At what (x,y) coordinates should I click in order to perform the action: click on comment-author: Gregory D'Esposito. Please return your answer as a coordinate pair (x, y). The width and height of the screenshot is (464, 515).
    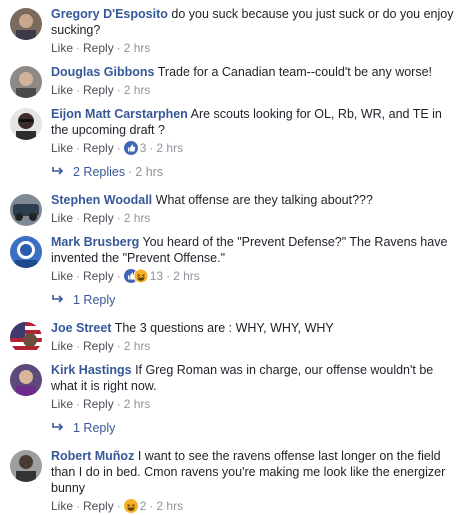
    Looking at the image, I should click on (109, 14).